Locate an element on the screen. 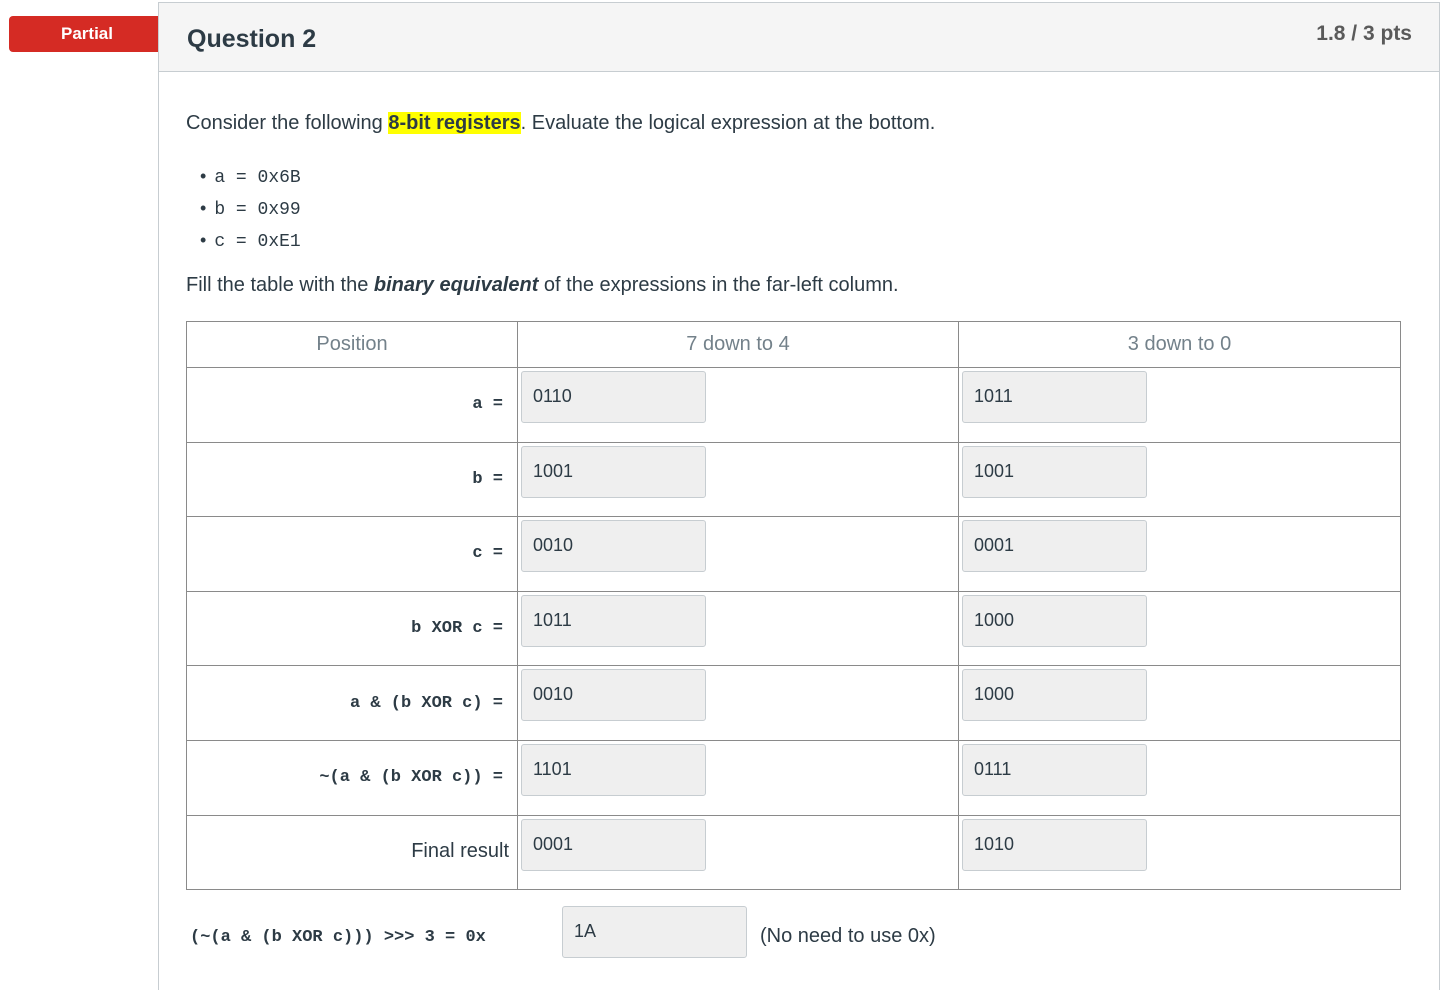 Image resolution: width=1443 pixels, height=990 pixels. table-row: a & (b XOR c) = 0010 1000 is located at coordinates (793, 703).